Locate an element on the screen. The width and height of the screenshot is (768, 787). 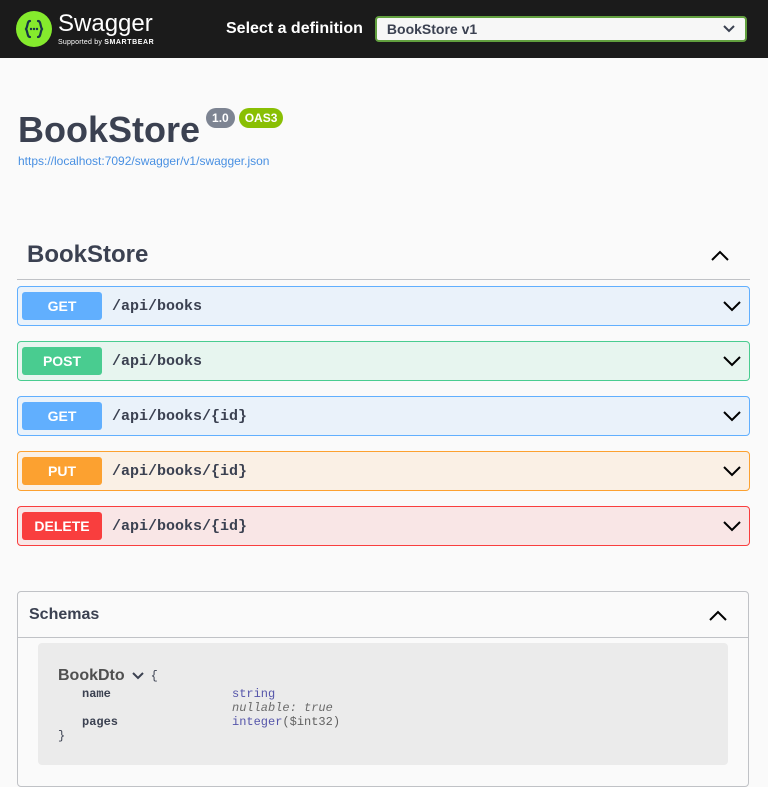
property-row: nullable: true is located at coordinates (383, 708).